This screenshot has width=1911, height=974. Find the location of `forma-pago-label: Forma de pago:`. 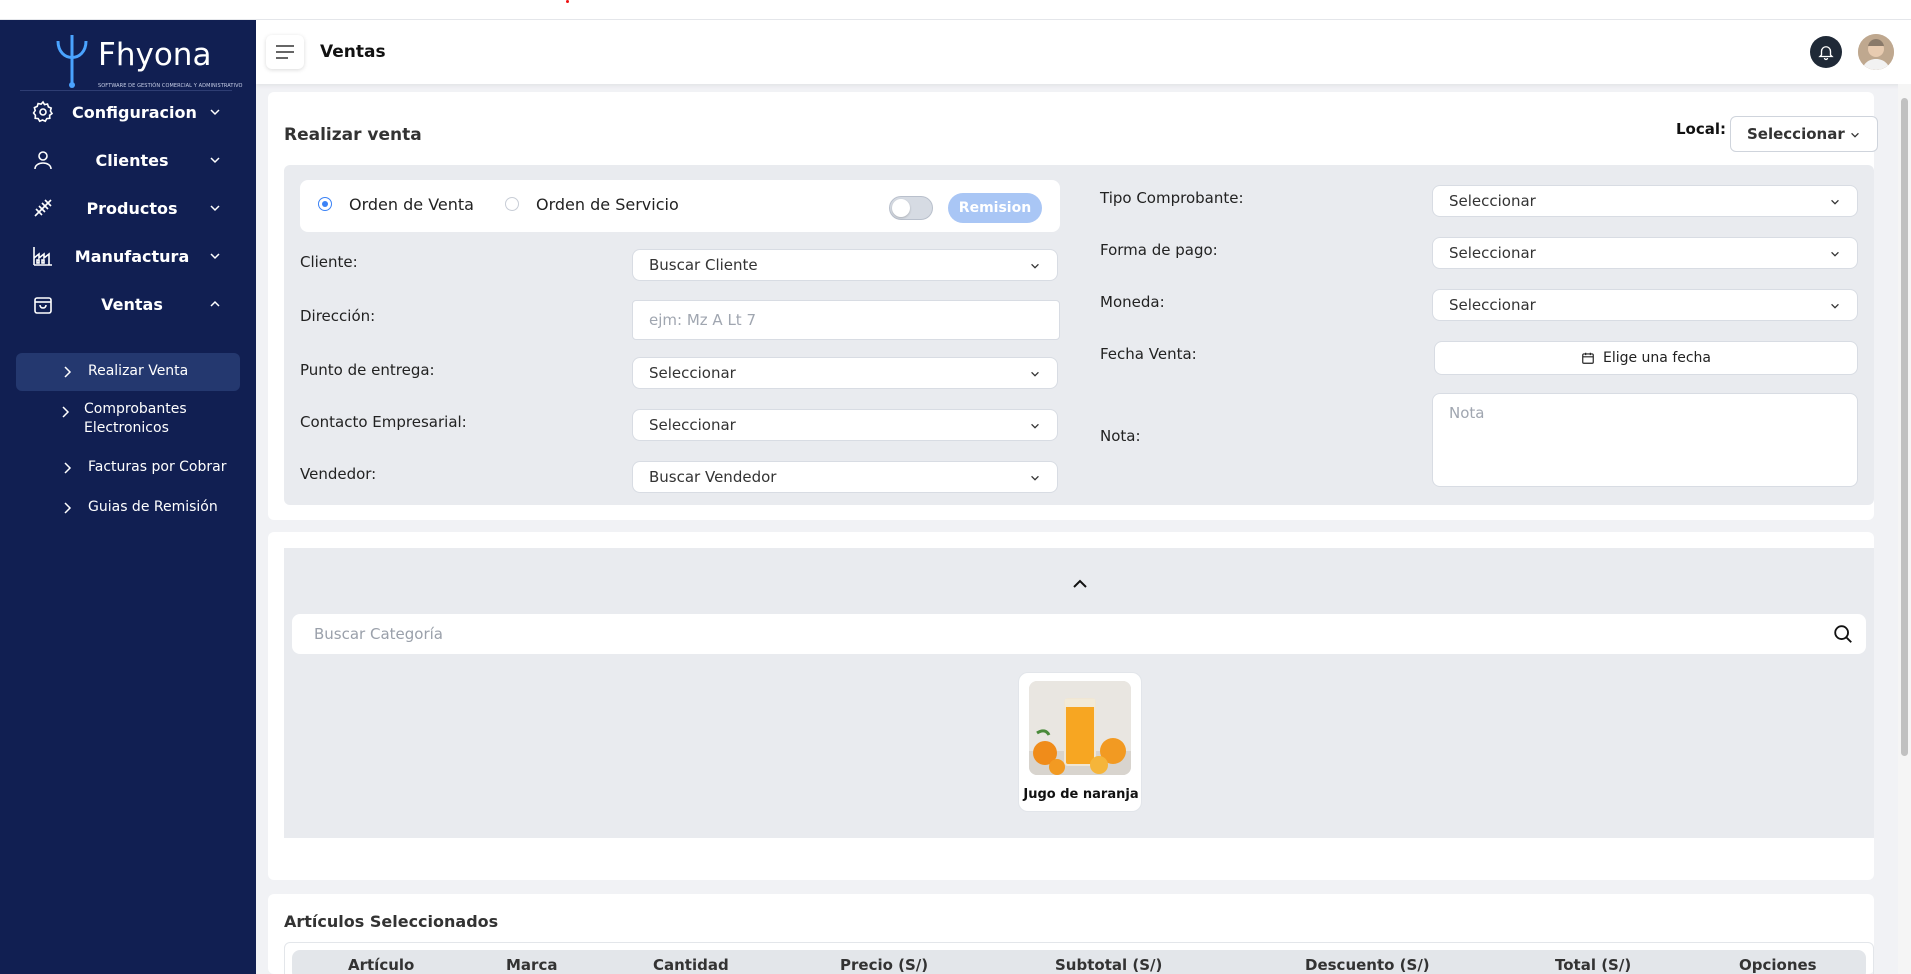

forma-pago-label: Forma de pago: is located at coordinates (1159, 250).